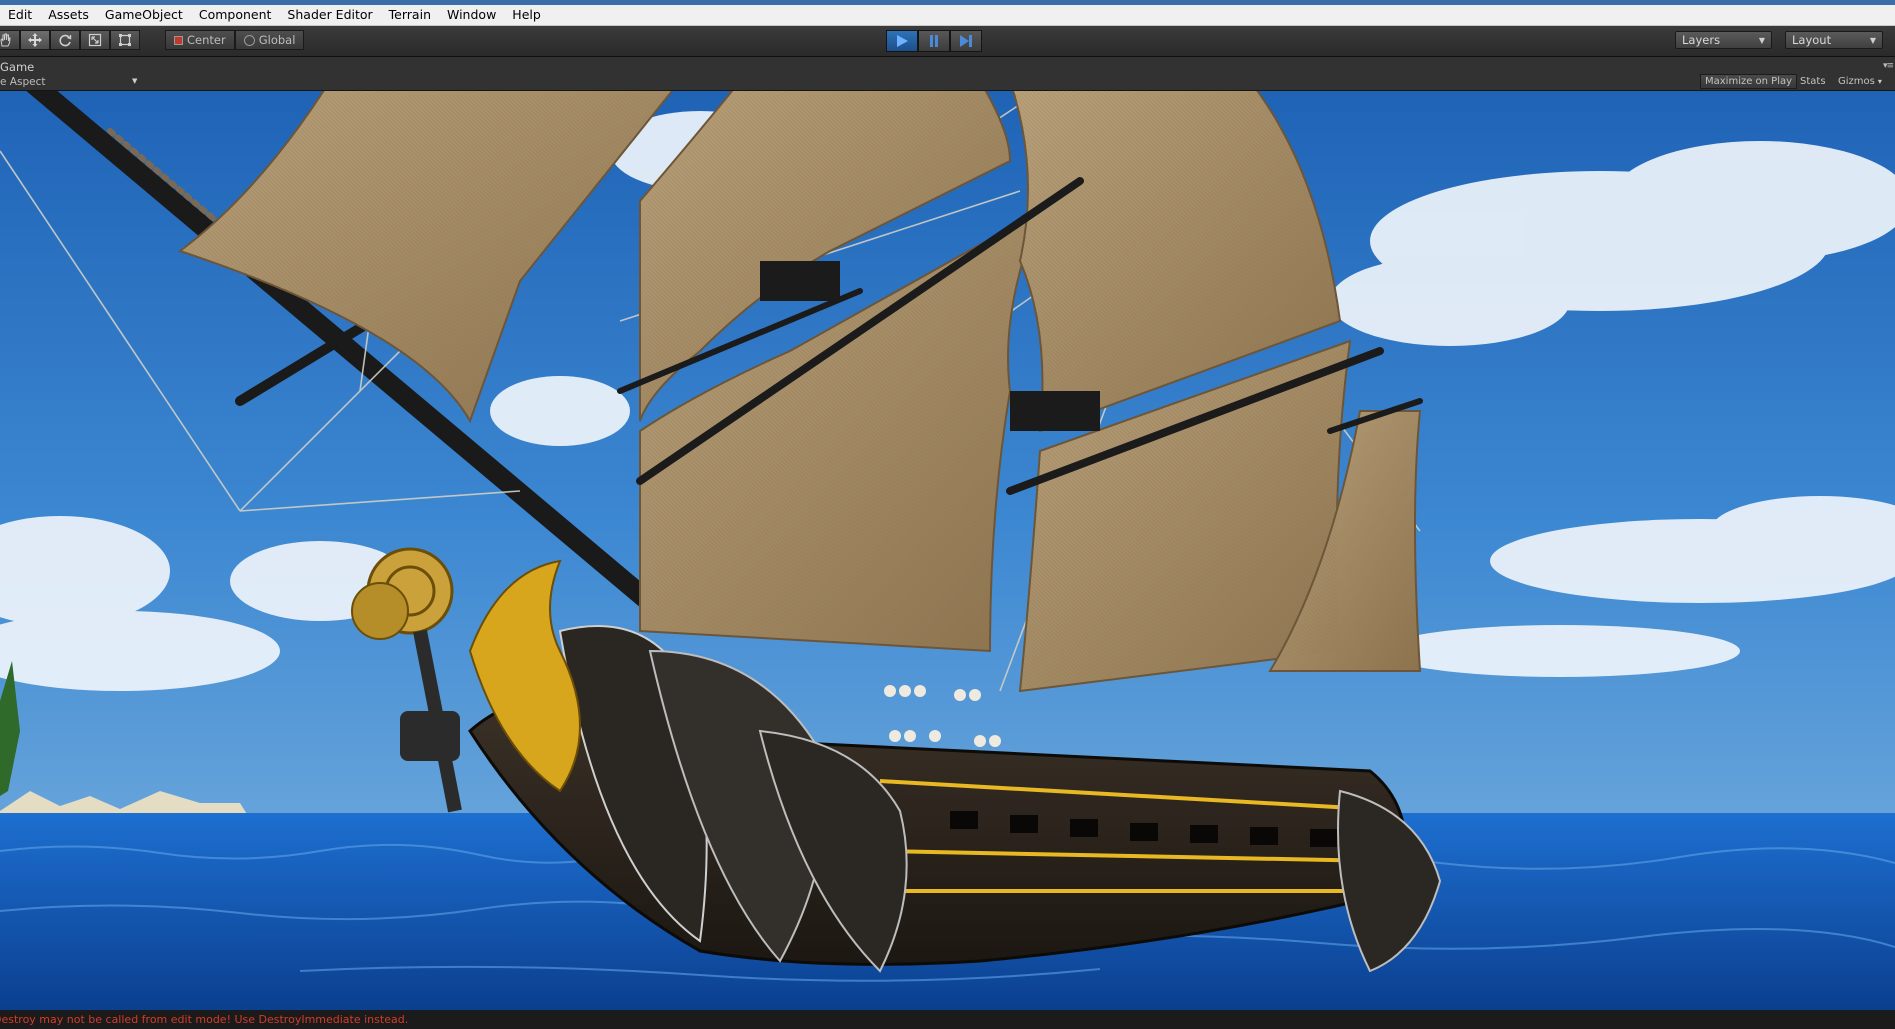  I want to click on globe-icon, so click(249, 40).